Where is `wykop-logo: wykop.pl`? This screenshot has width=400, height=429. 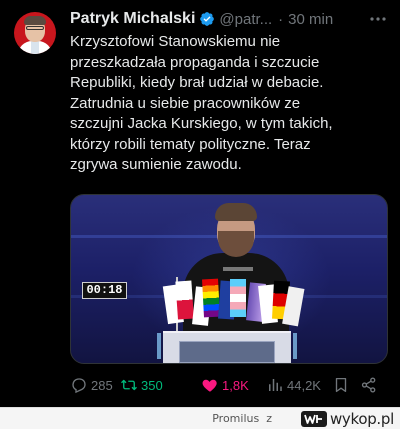 wykop-logo: wykop.pl is located at coordinates (347, 419).